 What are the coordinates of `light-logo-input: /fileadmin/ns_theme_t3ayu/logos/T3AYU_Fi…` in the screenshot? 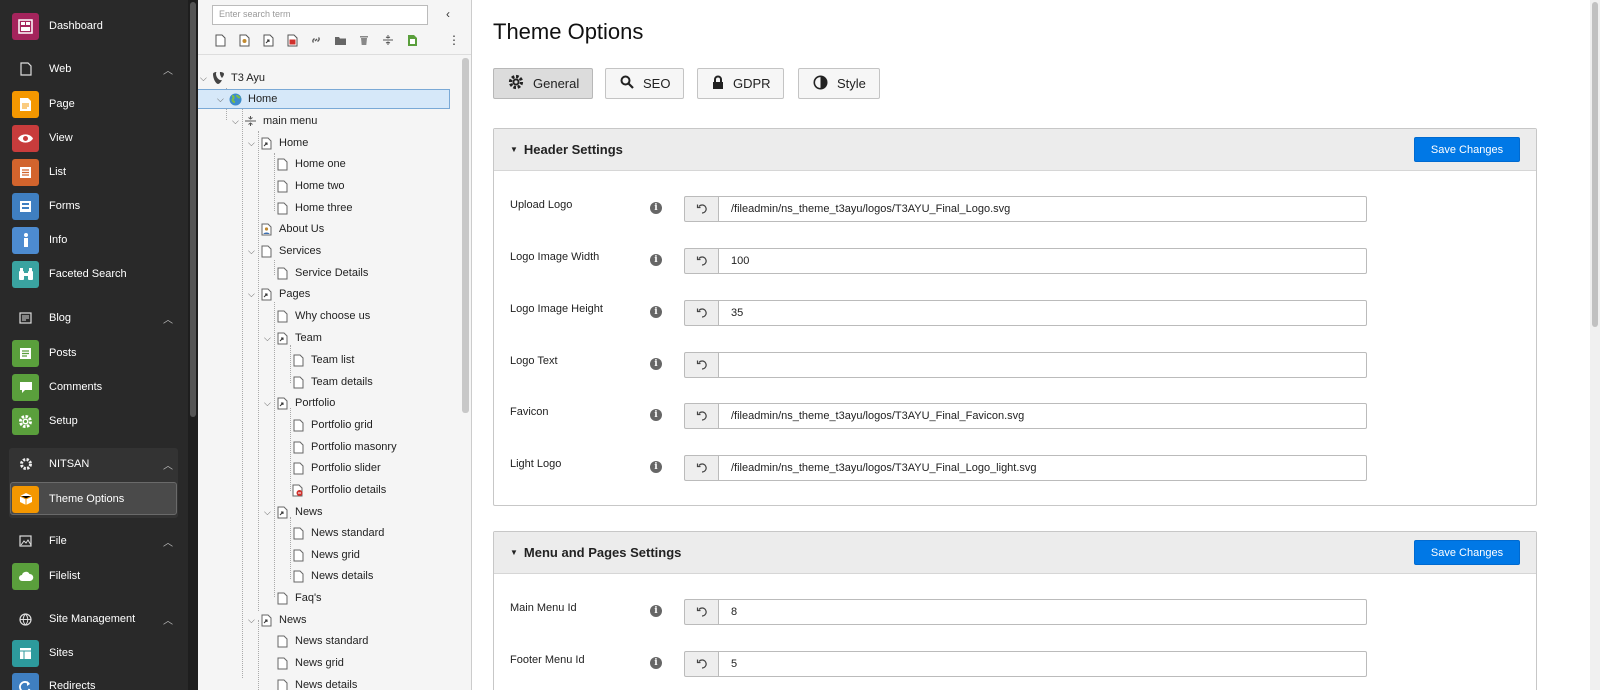 It's located at (1042, 468).